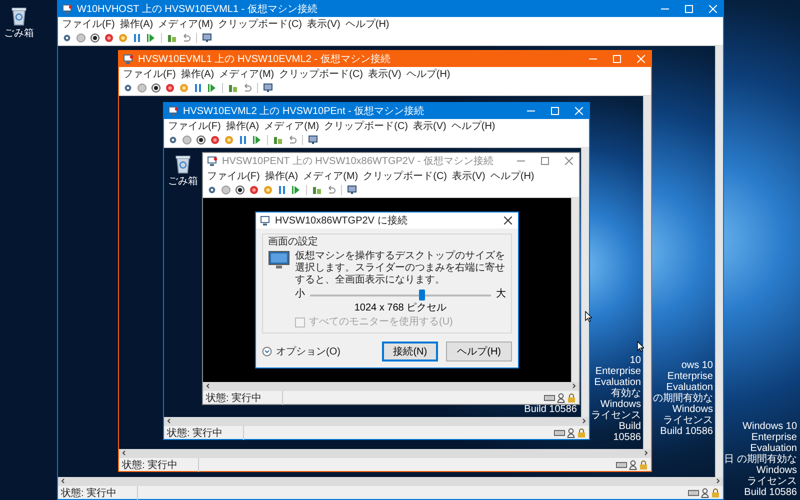  I want to click on expand-icon, so click(267, 351).